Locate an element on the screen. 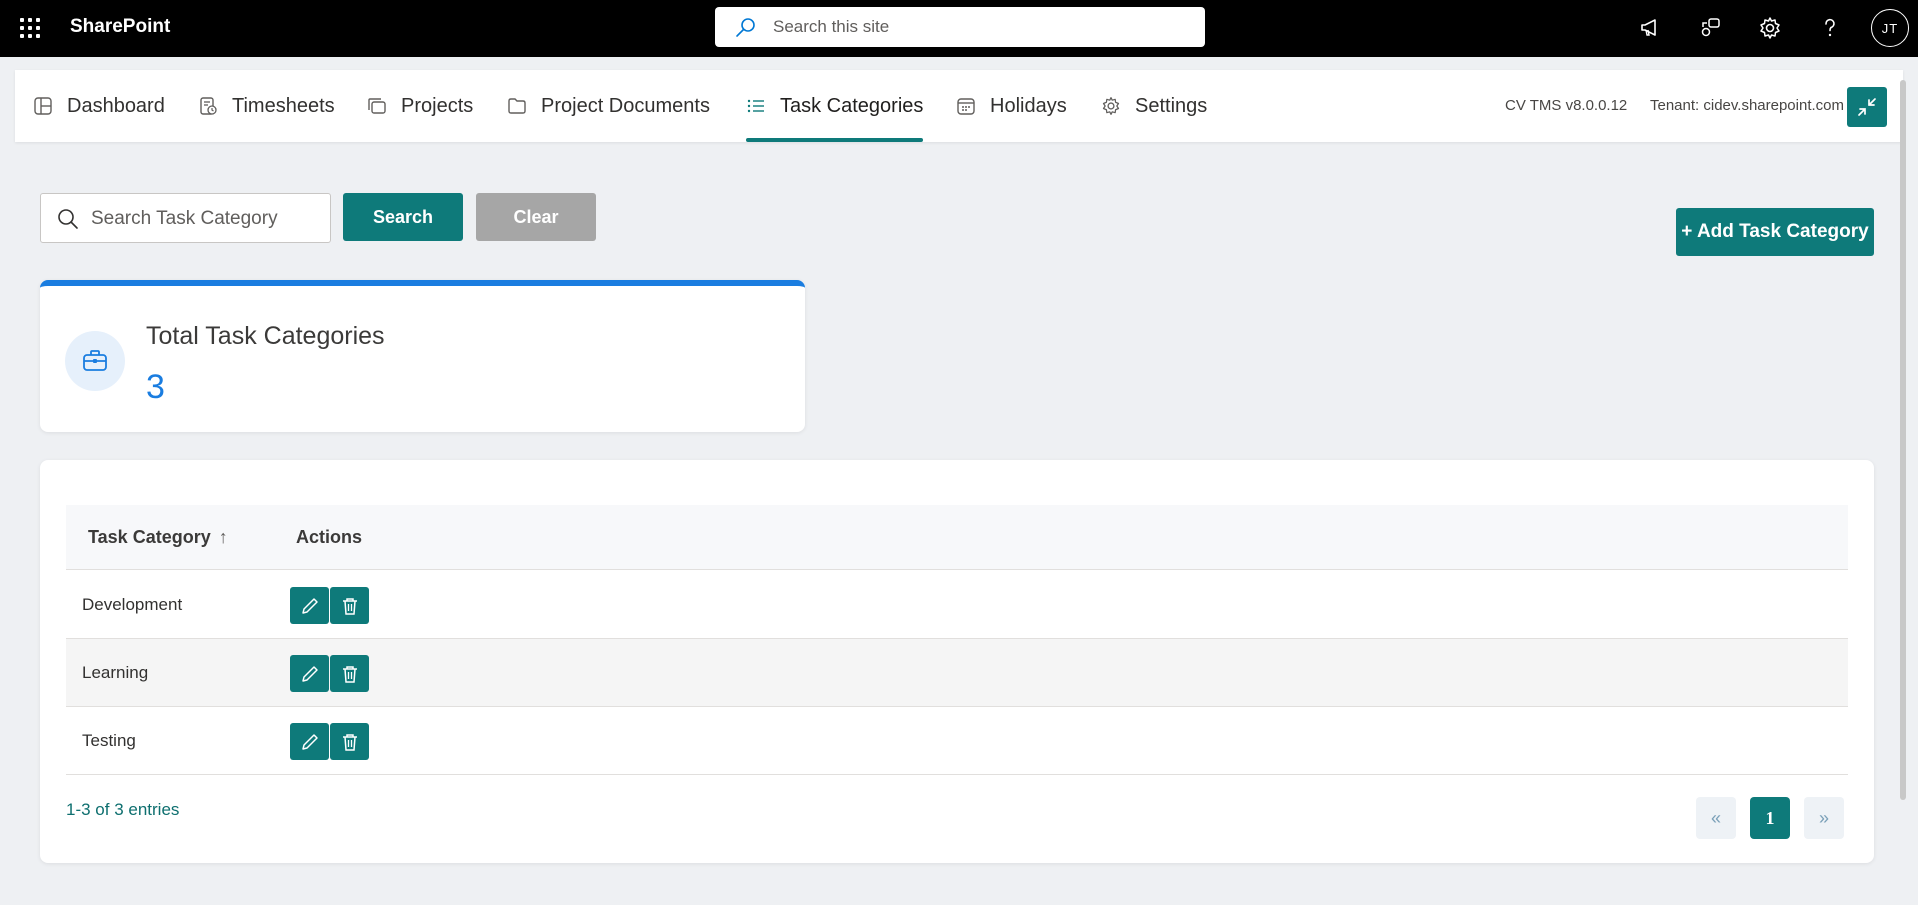 The width and height of the screenshot is (1918, 905). table-row: Development is located at coordinates (957, 605).